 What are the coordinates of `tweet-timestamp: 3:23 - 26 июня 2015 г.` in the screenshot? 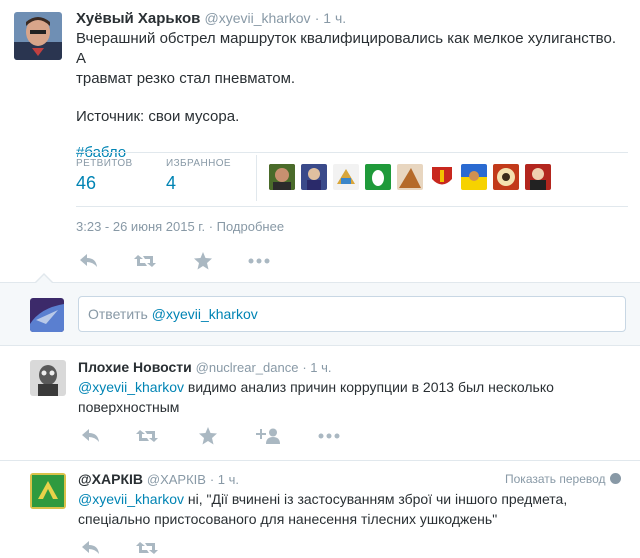 It's located at (140, 226).